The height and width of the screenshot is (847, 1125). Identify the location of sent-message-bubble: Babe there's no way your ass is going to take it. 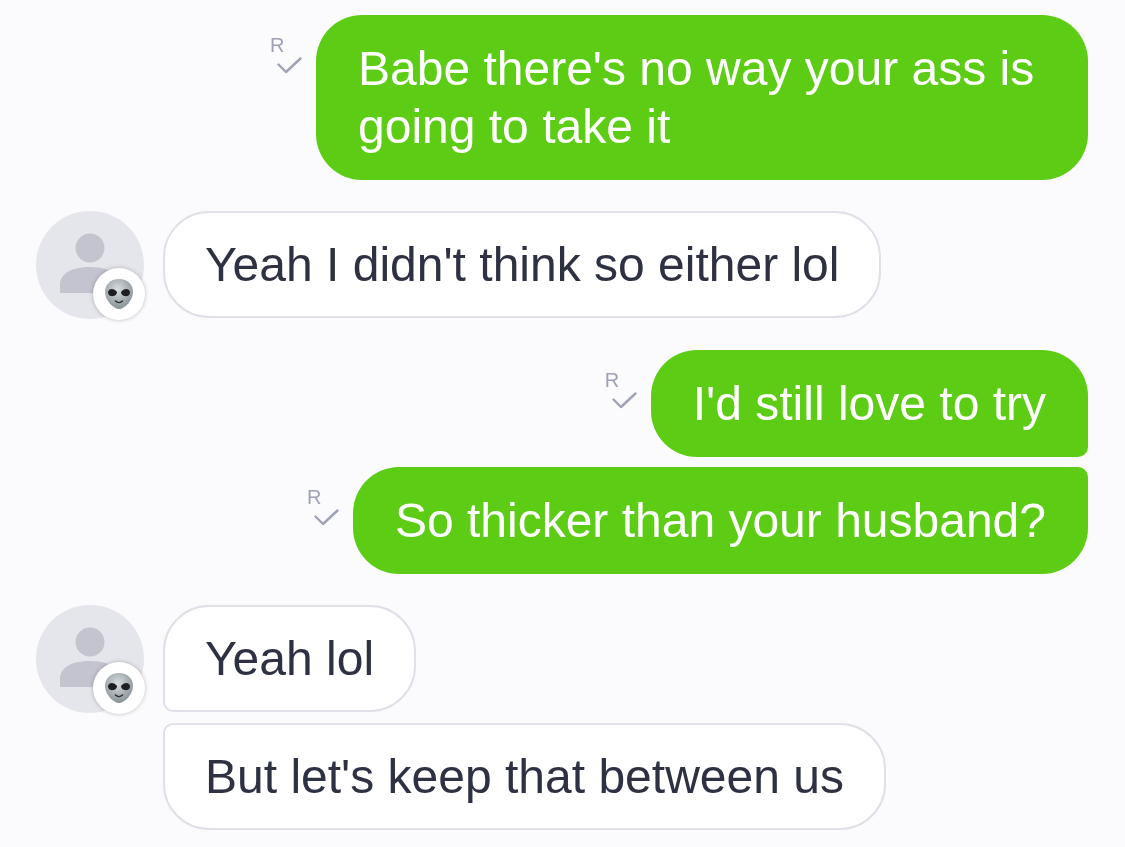
(702, 97).